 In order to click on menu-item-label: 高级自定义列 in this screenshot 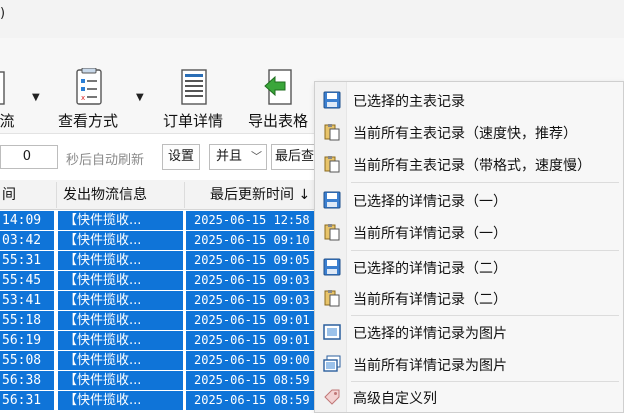, I will do `click(395, 399)`.